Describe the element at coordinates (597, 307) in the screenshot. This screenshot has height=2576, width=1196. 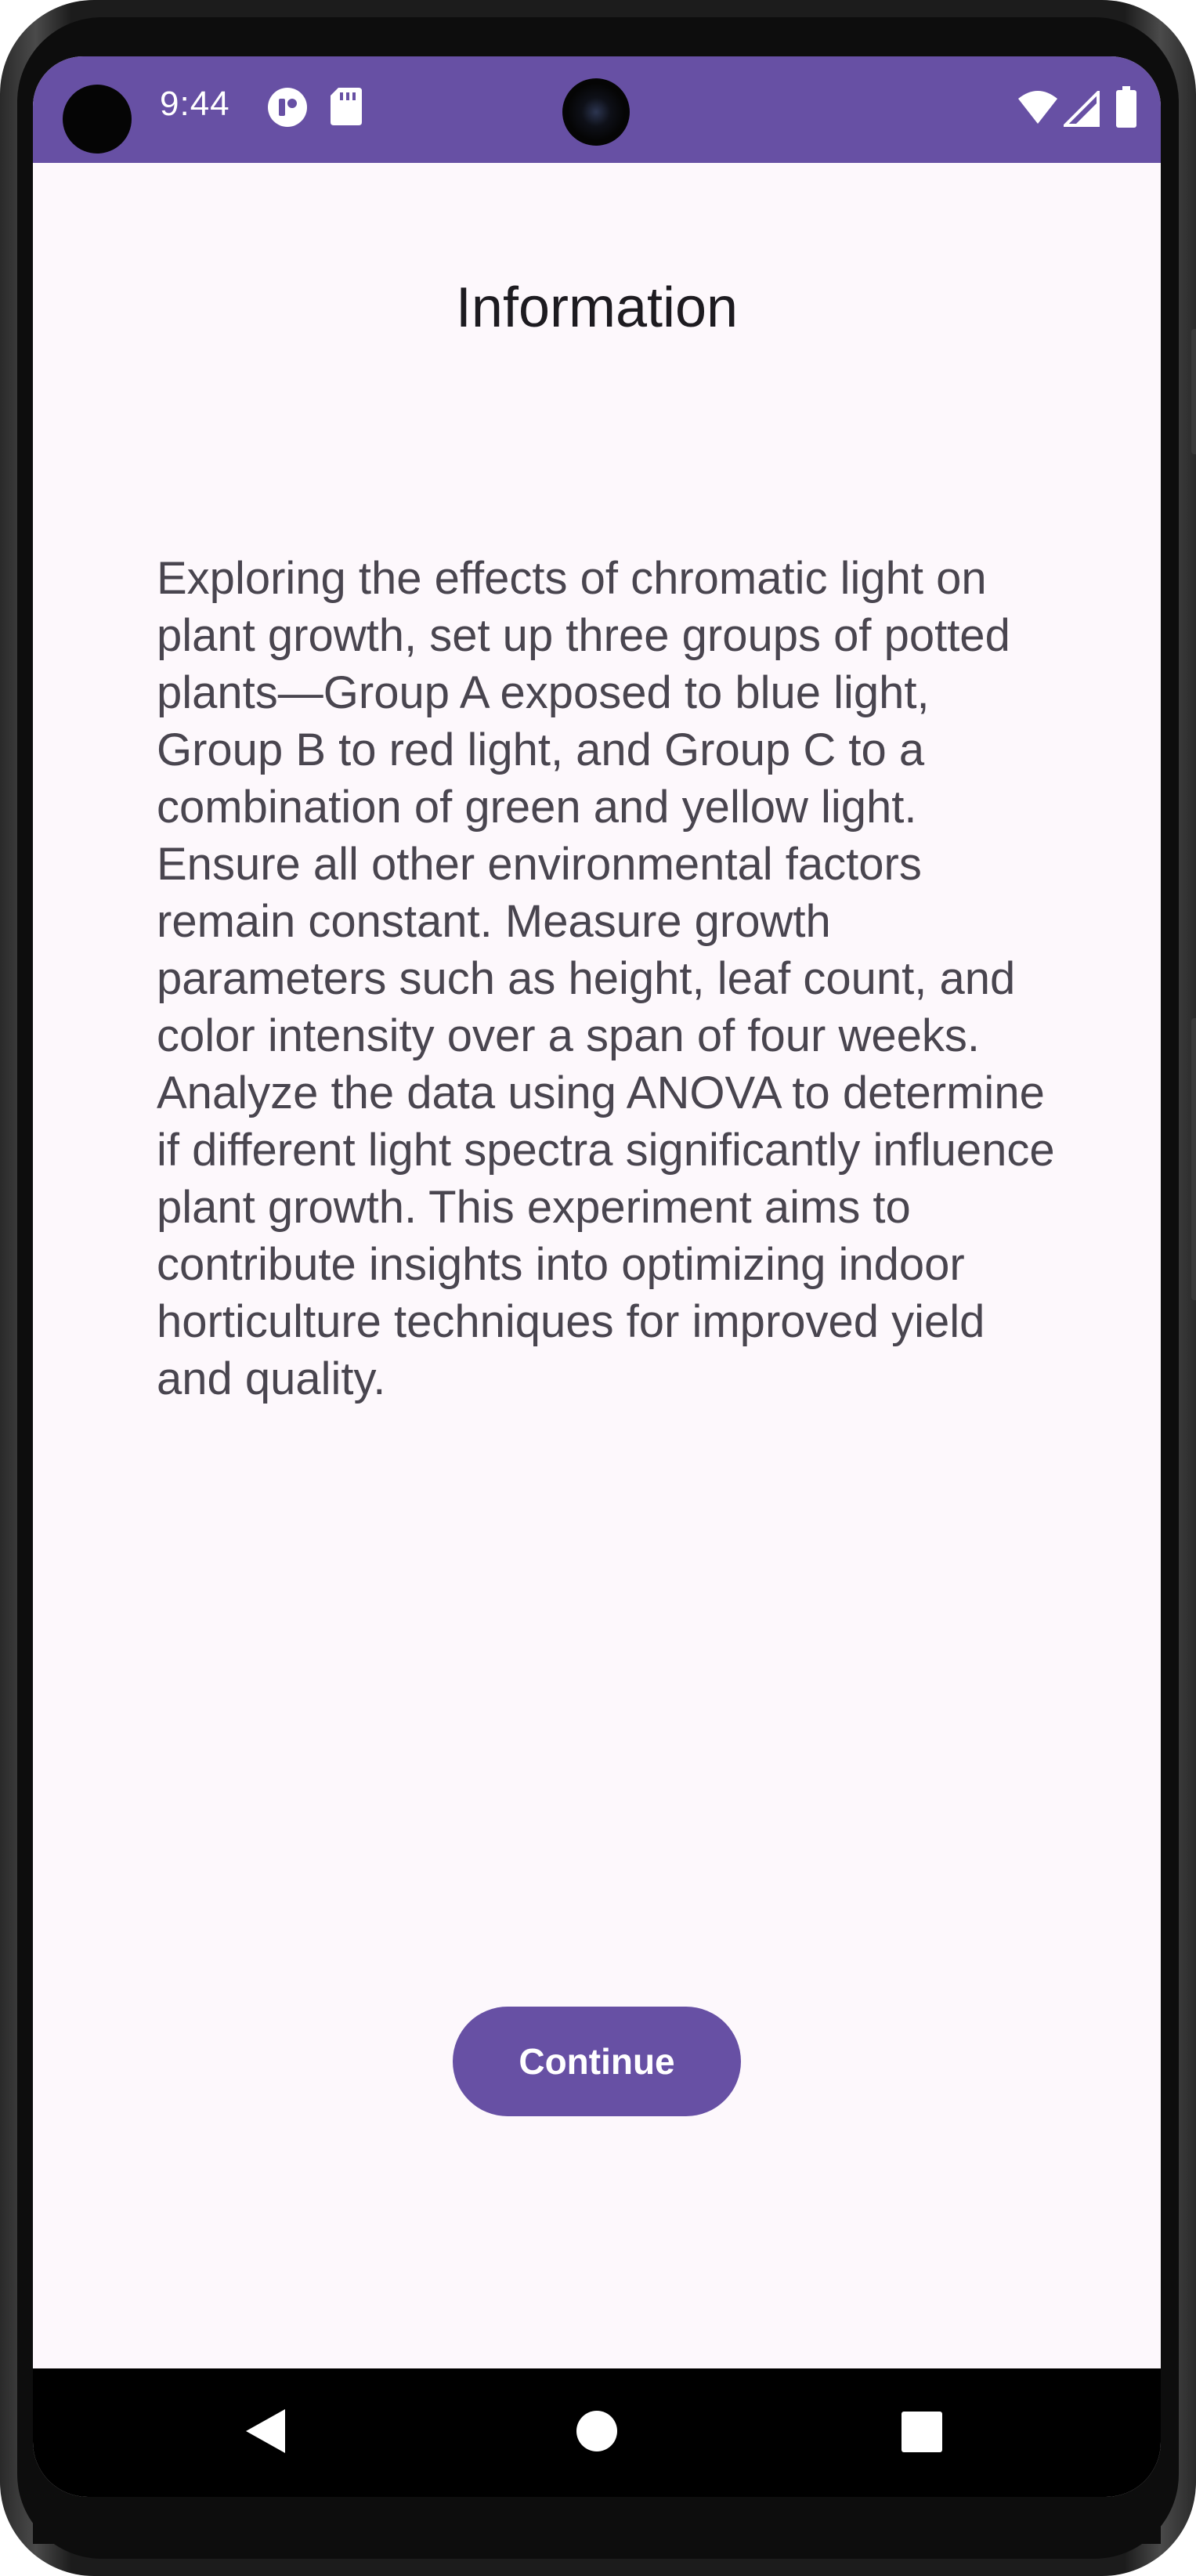
I see `page-title: Information` at that location.